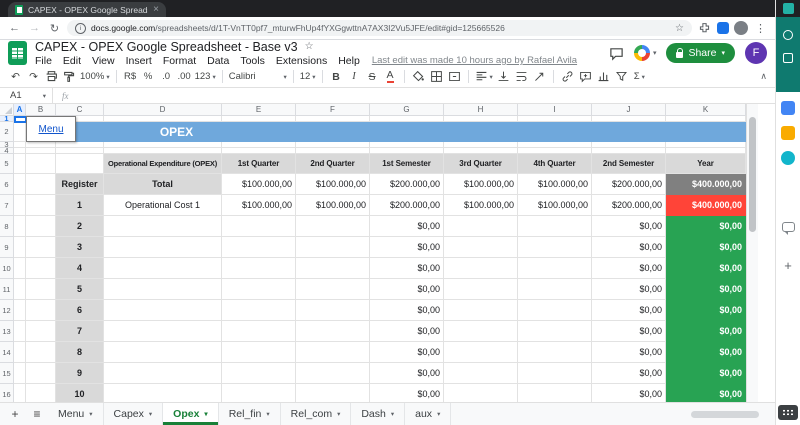 This screenshot has height=425, width=800. What do you see at coordinates (484, 77) in the screenshot?
I see `horizontal-align-icon: ▾` at bounding box center [484, 77].